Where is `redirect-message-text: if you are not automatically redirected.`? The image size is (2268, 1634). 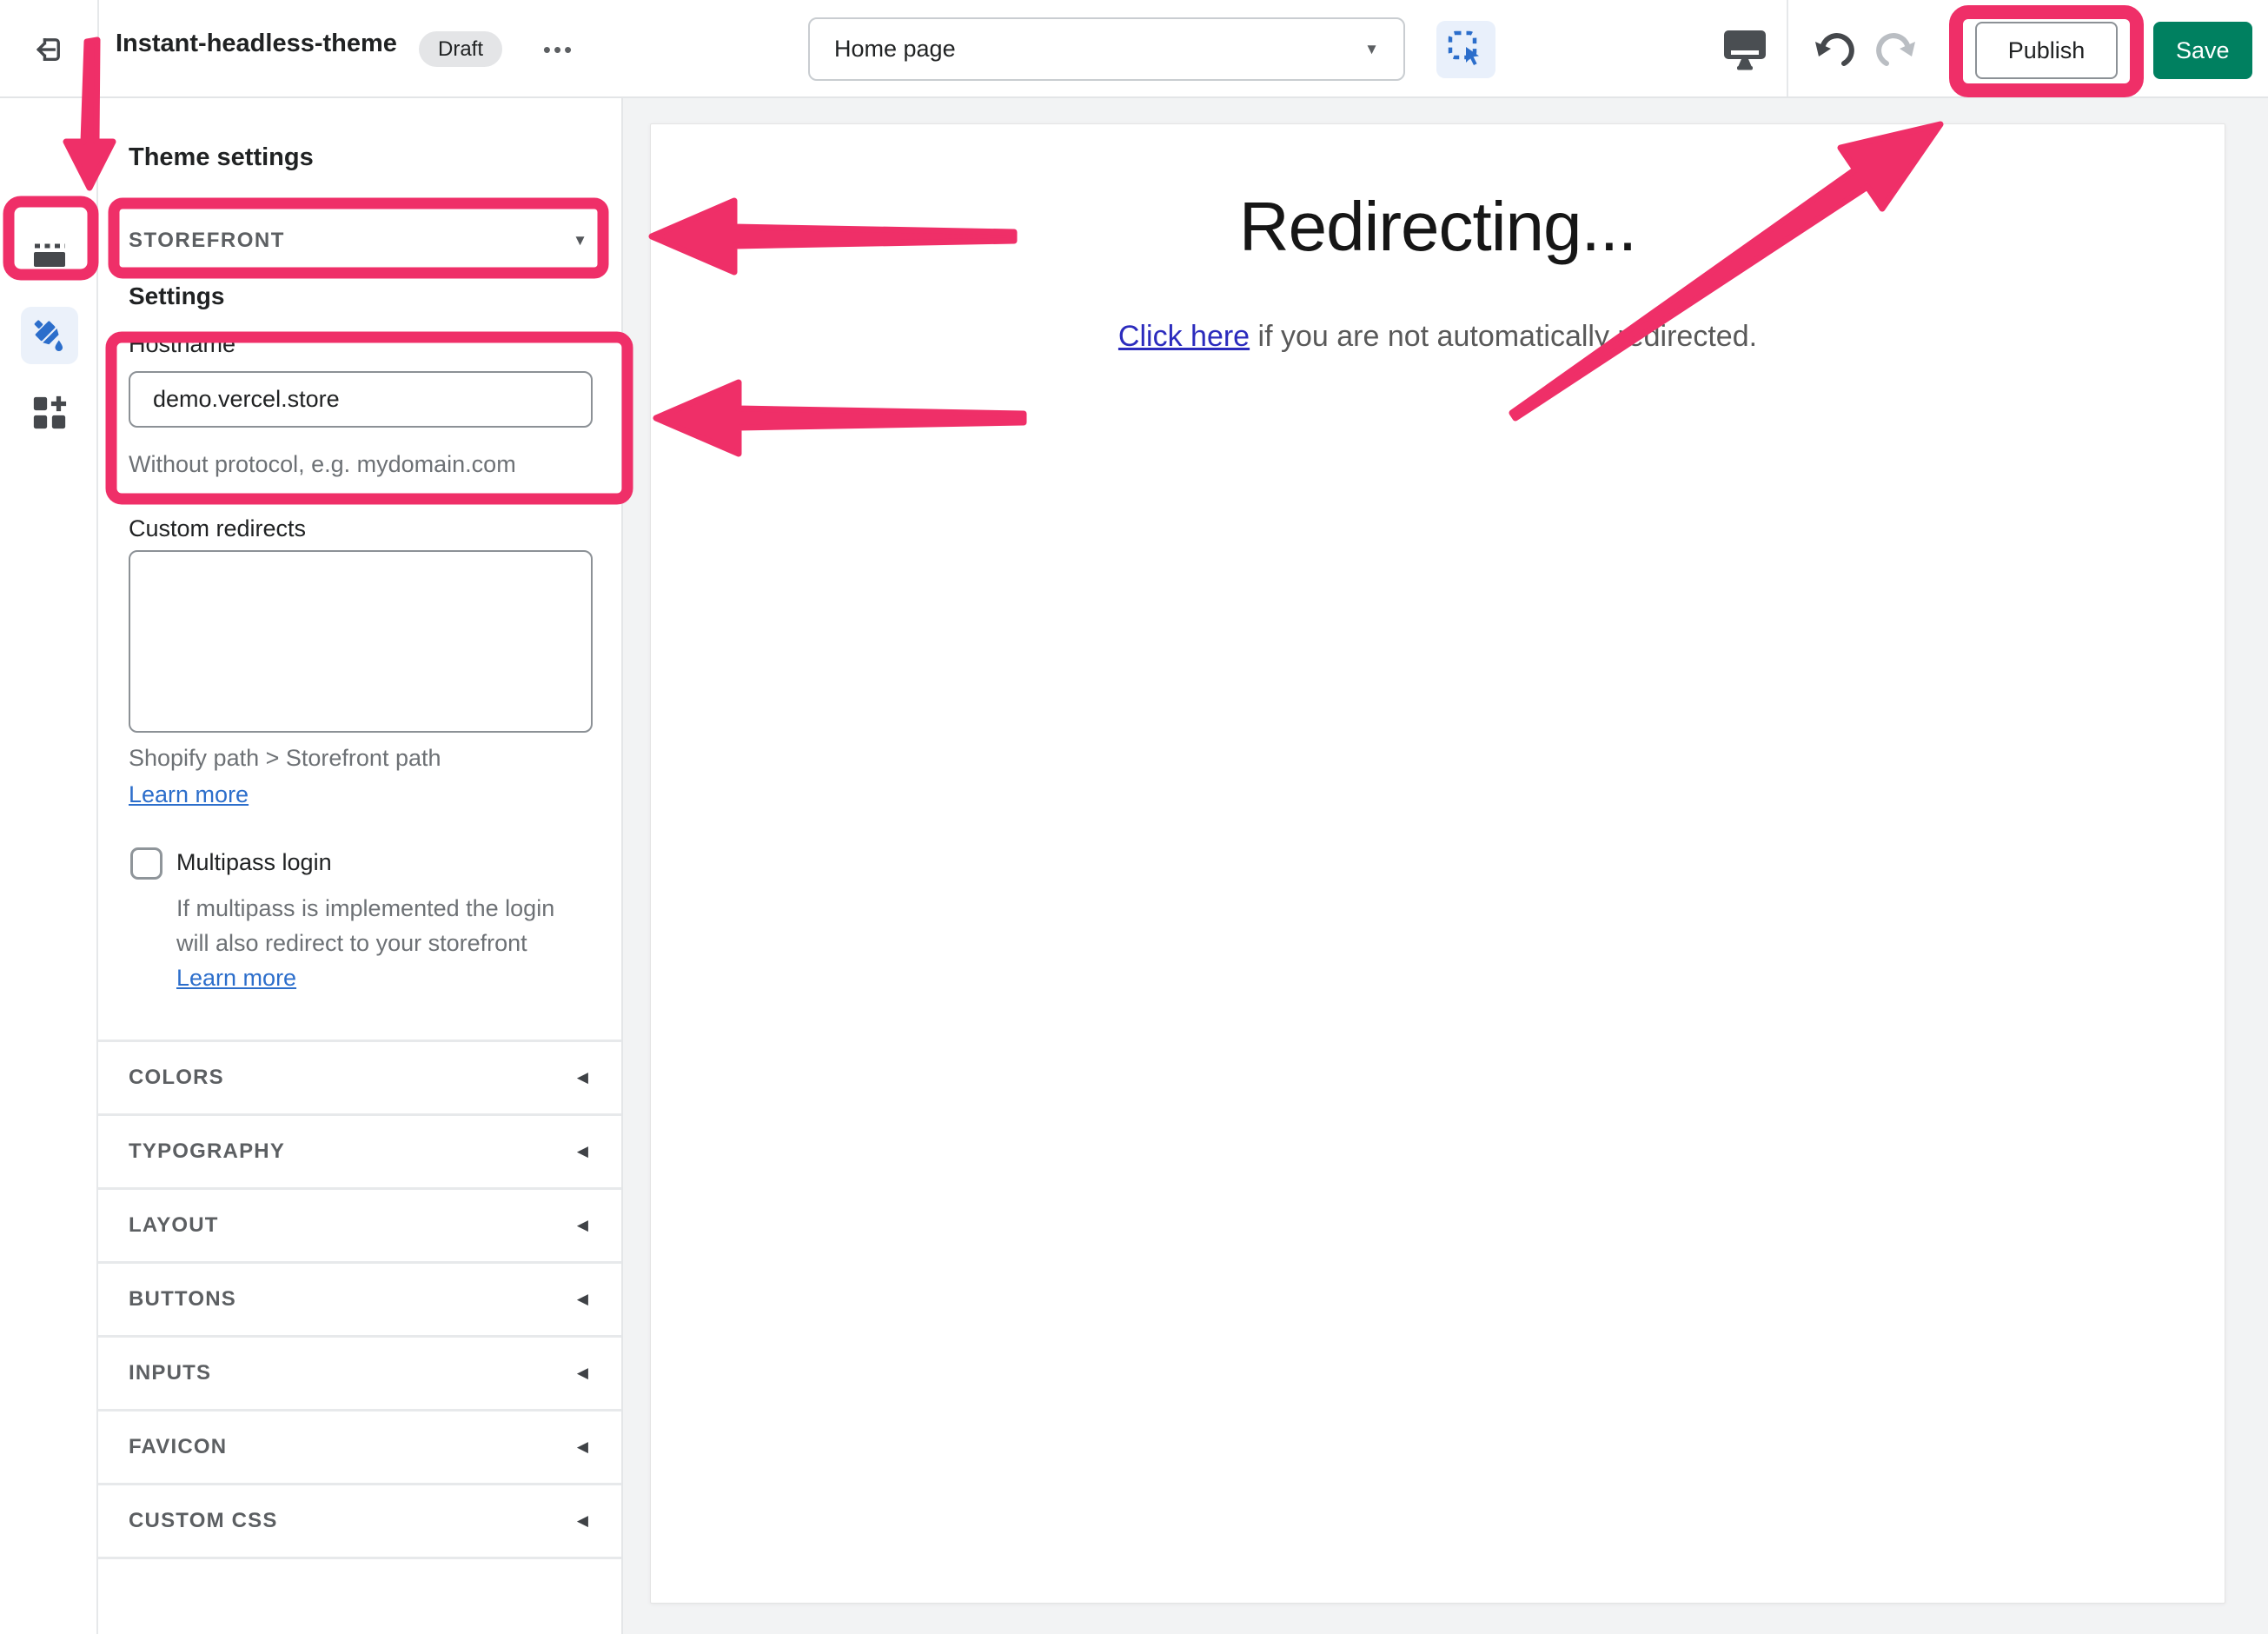
redirect-message-text: if you are not automatically redirected. is located at coordinates (1504, 336).